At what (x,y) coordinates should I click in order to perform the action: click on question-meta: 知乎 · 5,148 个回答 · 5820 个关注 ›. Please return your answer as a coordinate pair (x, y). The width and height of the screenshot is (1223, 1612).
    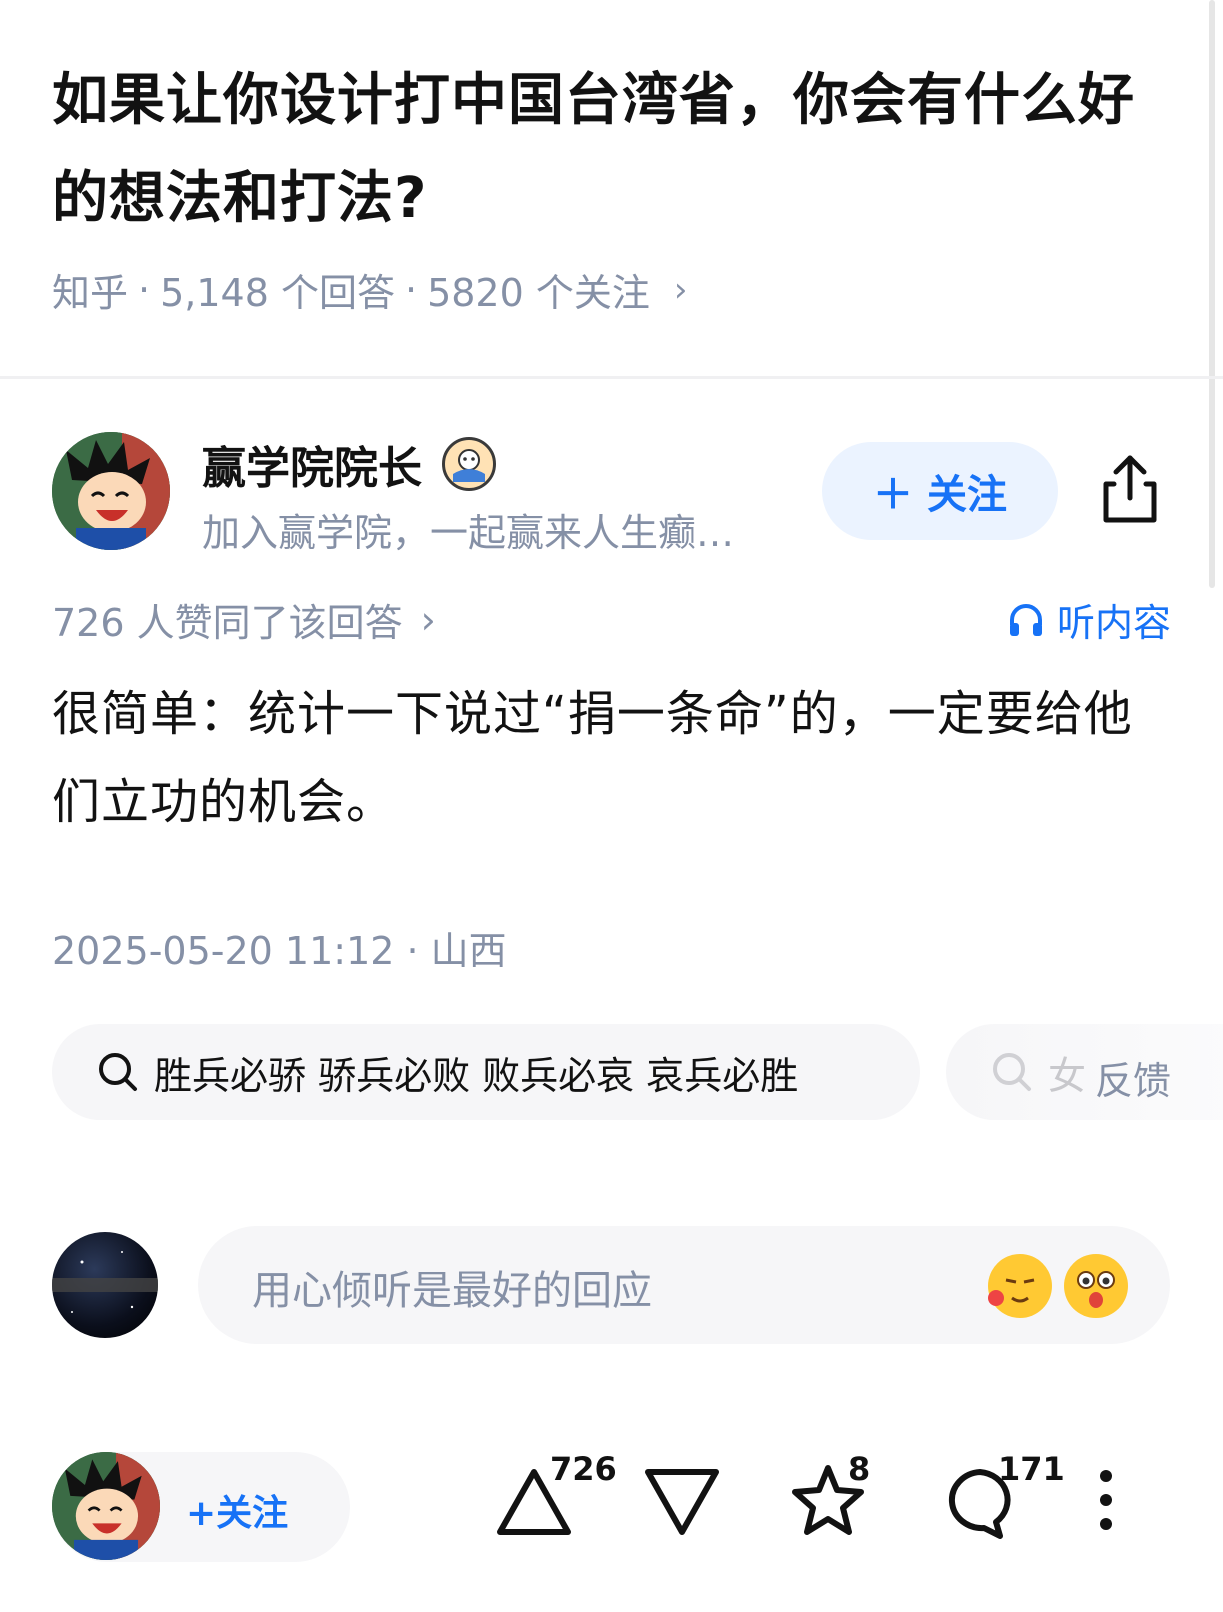
    Looking at the image, I should click on (369, 289).